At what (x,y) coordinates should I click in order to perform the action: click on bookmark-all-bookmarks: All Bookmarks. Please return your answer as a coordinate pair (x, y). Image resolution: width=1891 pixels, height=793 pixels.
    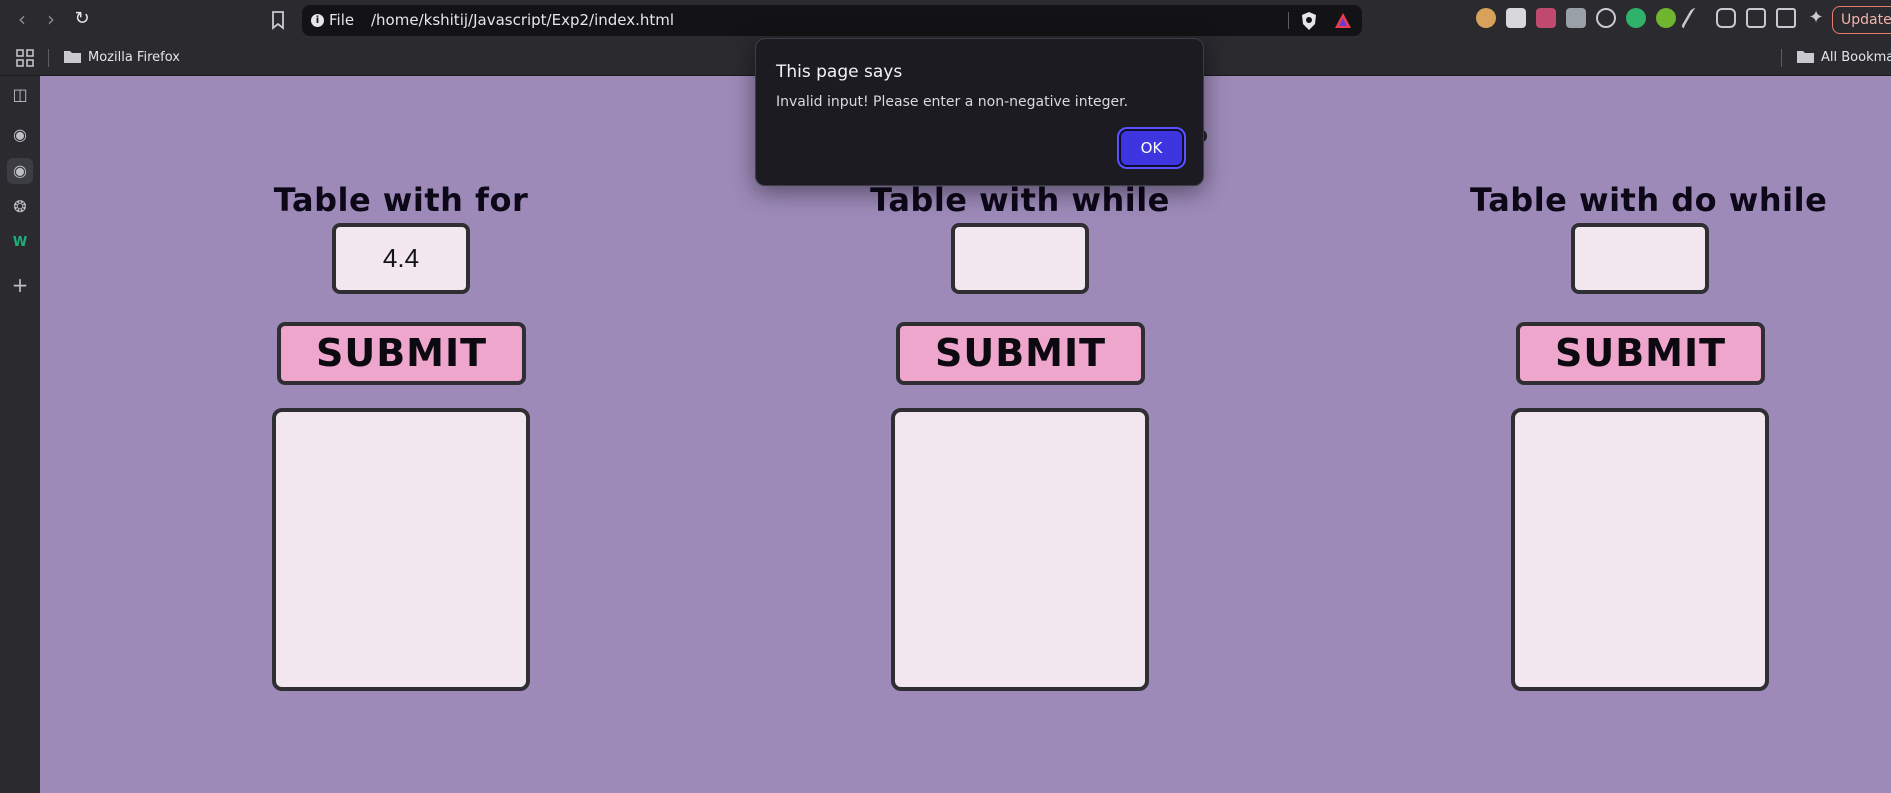
    Looking at the image, I should click on (1856, 57).